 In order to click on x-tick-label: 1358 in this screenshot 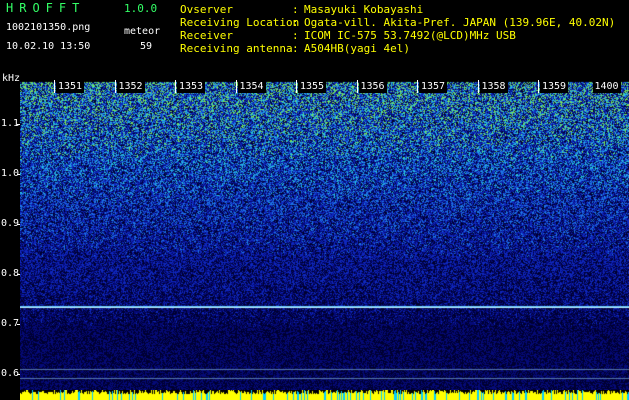, I will do `click(493, 86)`.